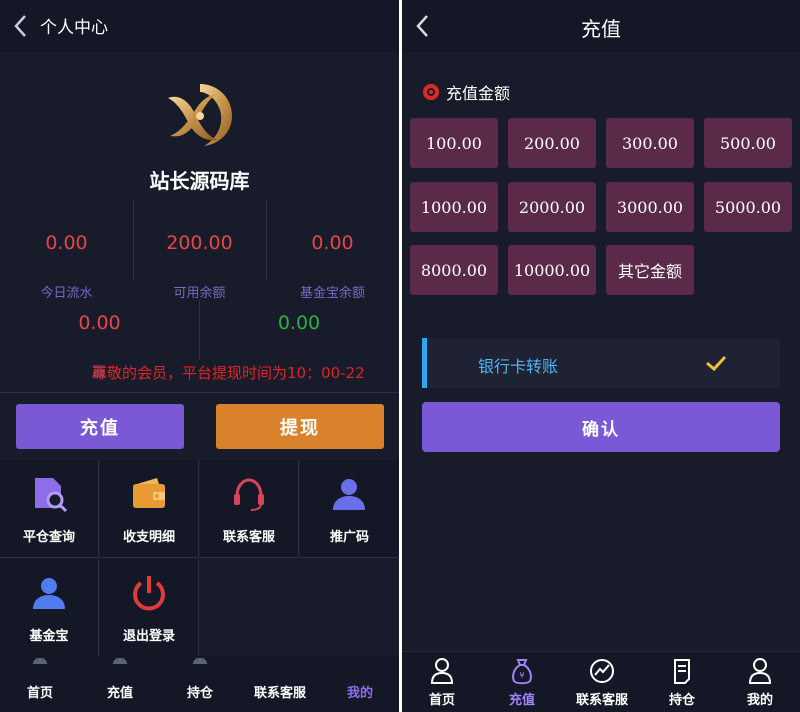  What do you see at coordinates (149, 593) in the screenshot?
I see `power-icon` at bounding box center [149, 593].